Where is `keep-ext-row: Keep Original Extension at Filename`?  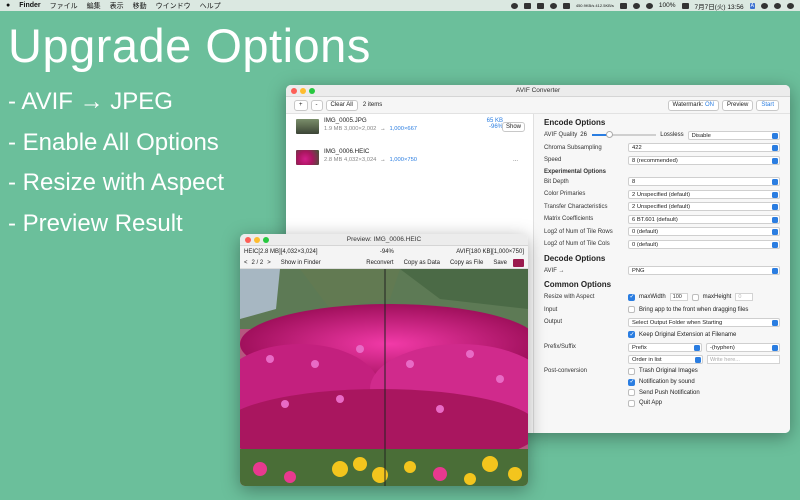 keep-ext-row: Keep Original Extension at Filename is located at coordinates (662, 335).